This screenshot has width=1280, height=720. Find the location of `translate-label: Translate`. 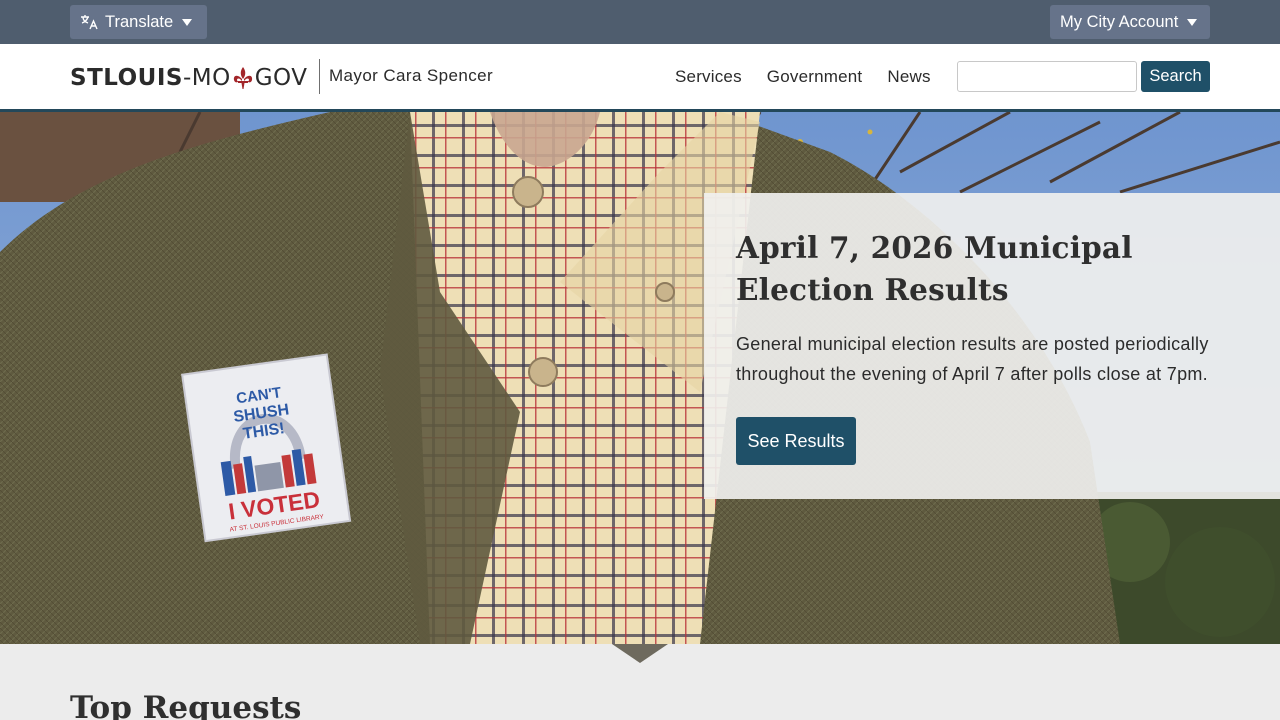

translate-label: Translate is located at coordinates (139, 21).